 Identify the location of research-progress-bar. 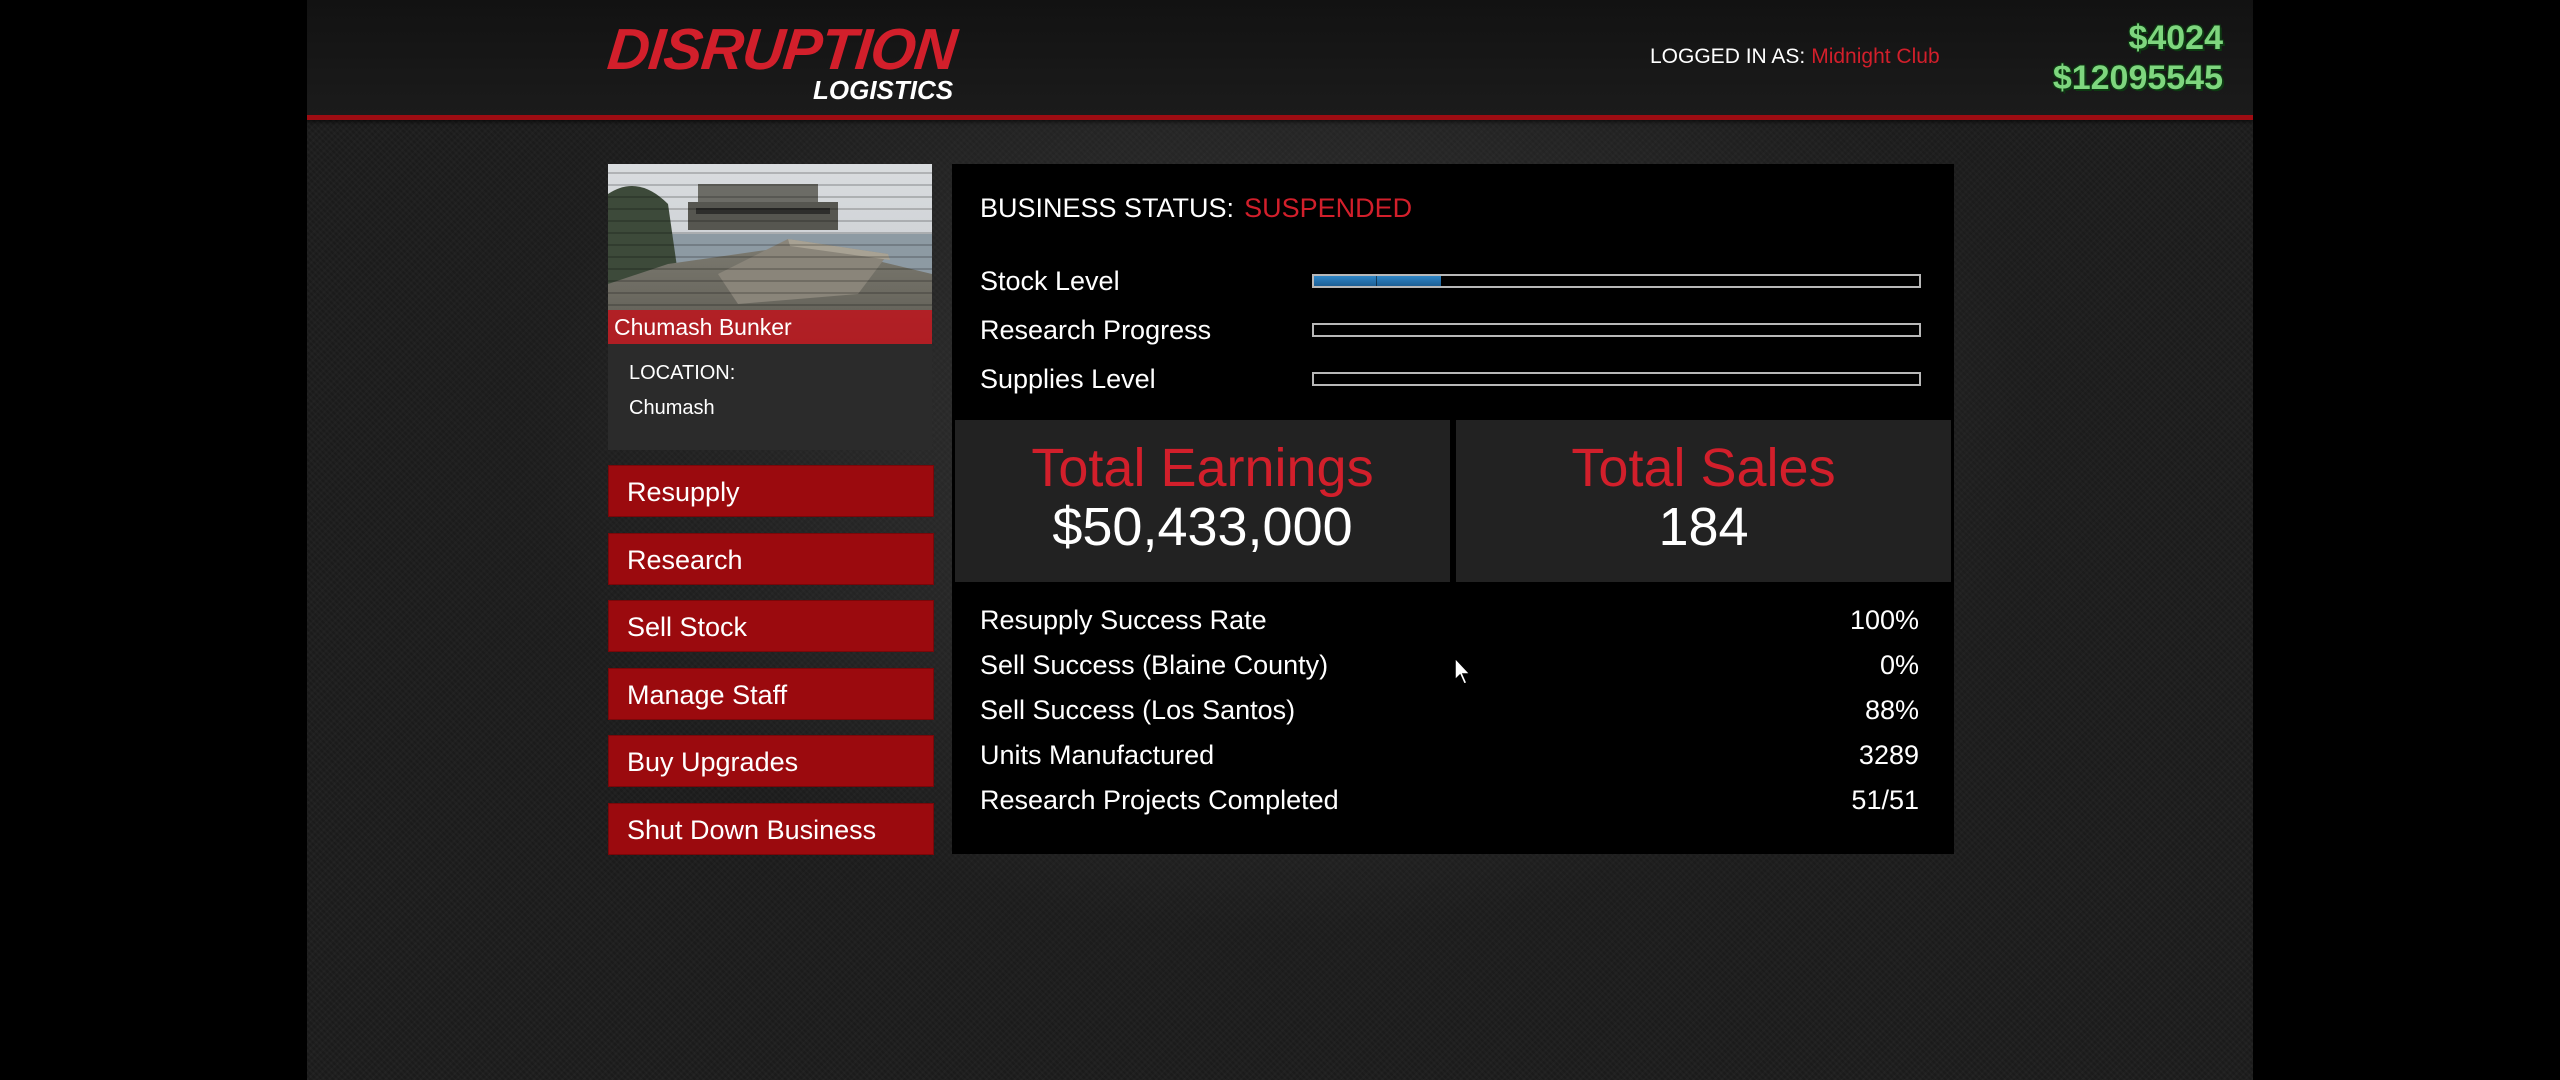
(1616, 330).